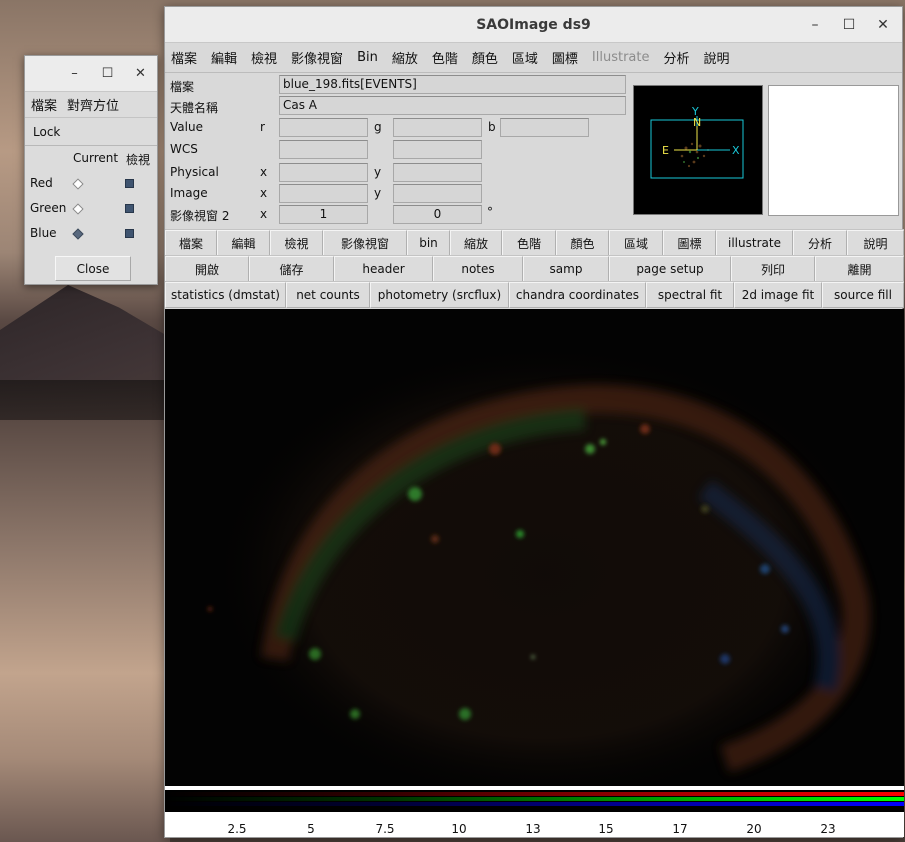  Describe the element at coordinates (452, 84) in the screenshot. I see `file-field: blue_198.fits[EVENTS]` at that location.